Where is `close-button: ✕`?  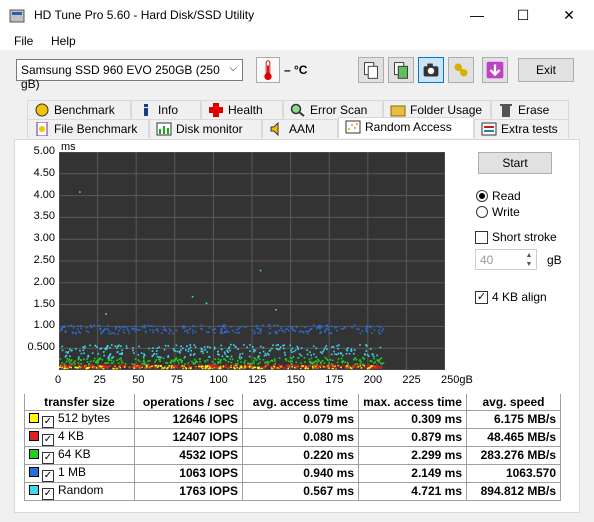
close-button: ✕ is located at coordinates (569, 15).